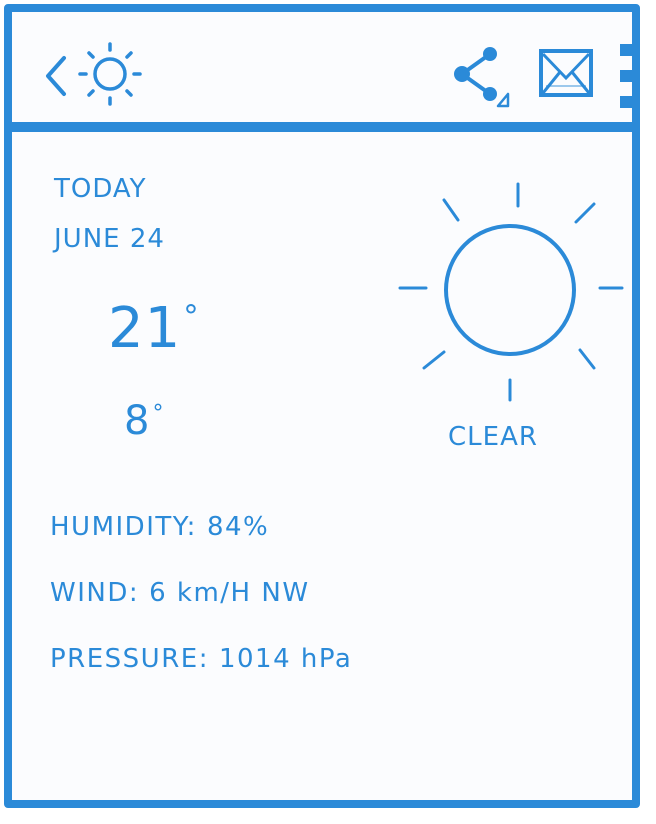  Describe the element at coordinates (100, 189) in the screenshot. I see `day-label: TODAY` at that location.